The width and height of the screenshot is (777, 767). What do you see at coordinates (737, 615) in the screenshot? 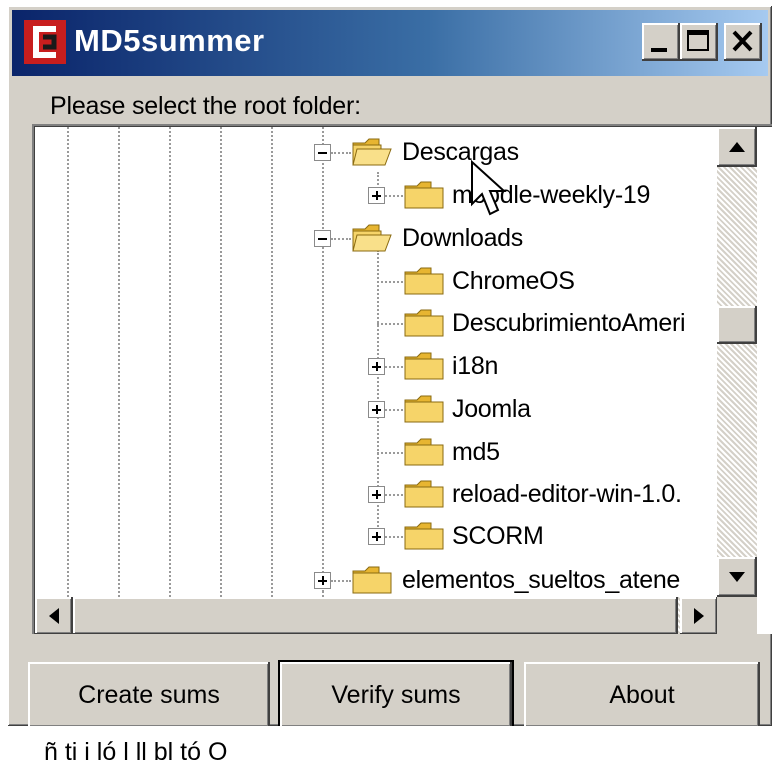
I see `scrollbar-corner` at bounding box center [737, 615].